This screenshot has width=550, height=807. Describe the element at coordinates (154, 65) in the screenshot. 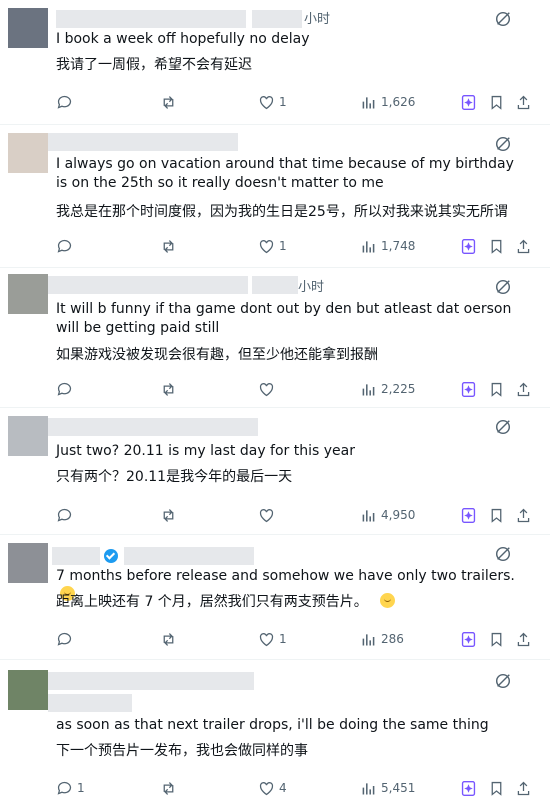

I see `post-translation: 我请了一周假，希望不会有延迟` at that location.